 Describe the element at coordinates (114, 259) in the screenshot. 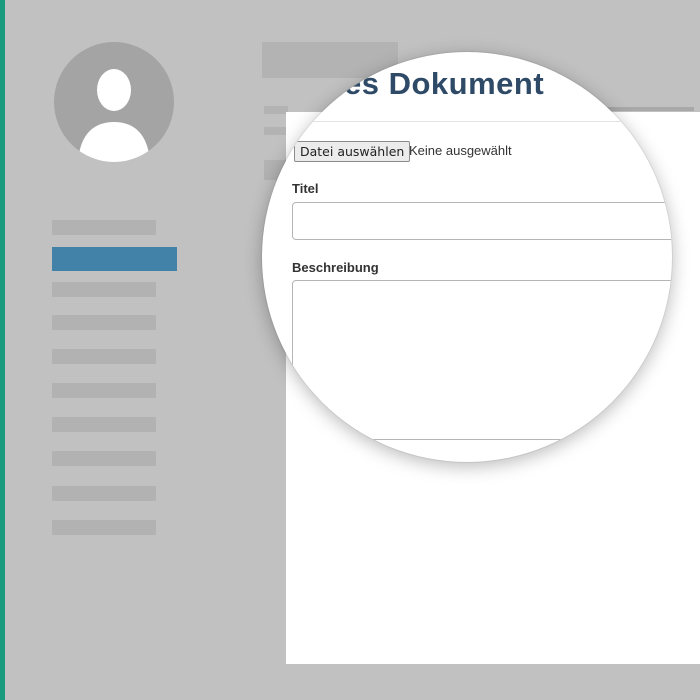

I see `sidebar-item-active` at that location.